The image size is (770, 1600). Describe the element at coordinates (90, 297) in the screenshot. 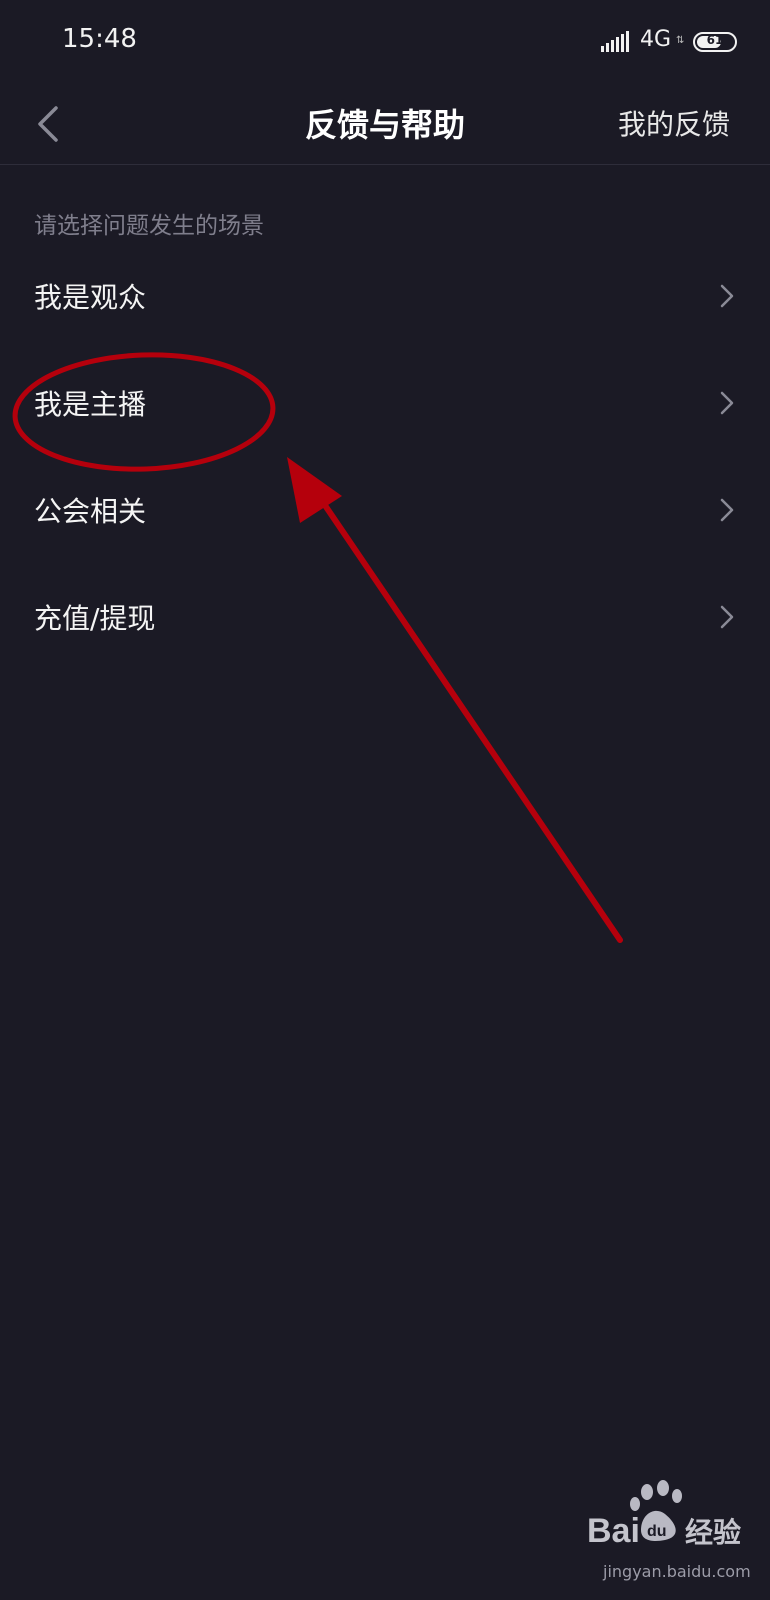

I see `scene-item-label: 我是观众` at that location.